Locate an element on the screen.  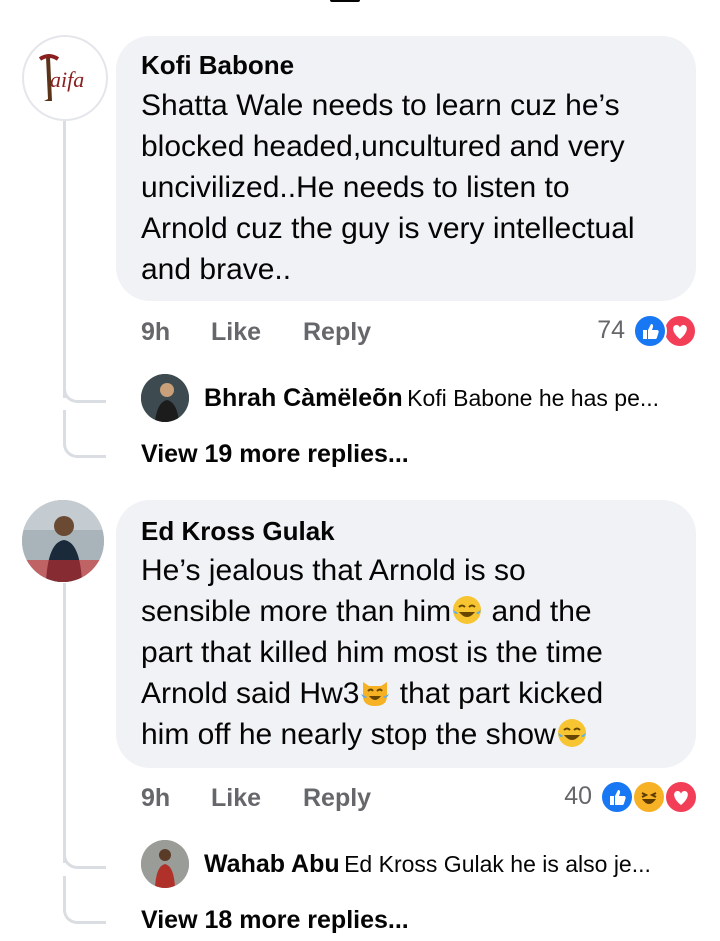
comment-author: Kofi Babone is located at coordinates (217, 65).